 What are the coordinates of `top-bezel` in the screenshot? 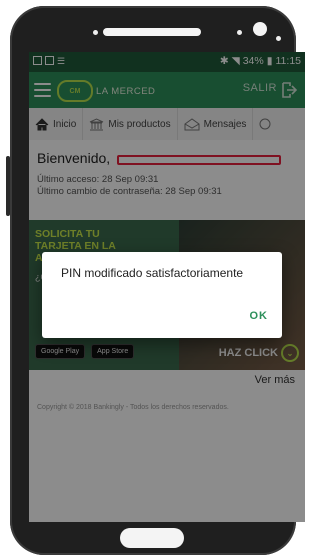 It's located at (153, 32).